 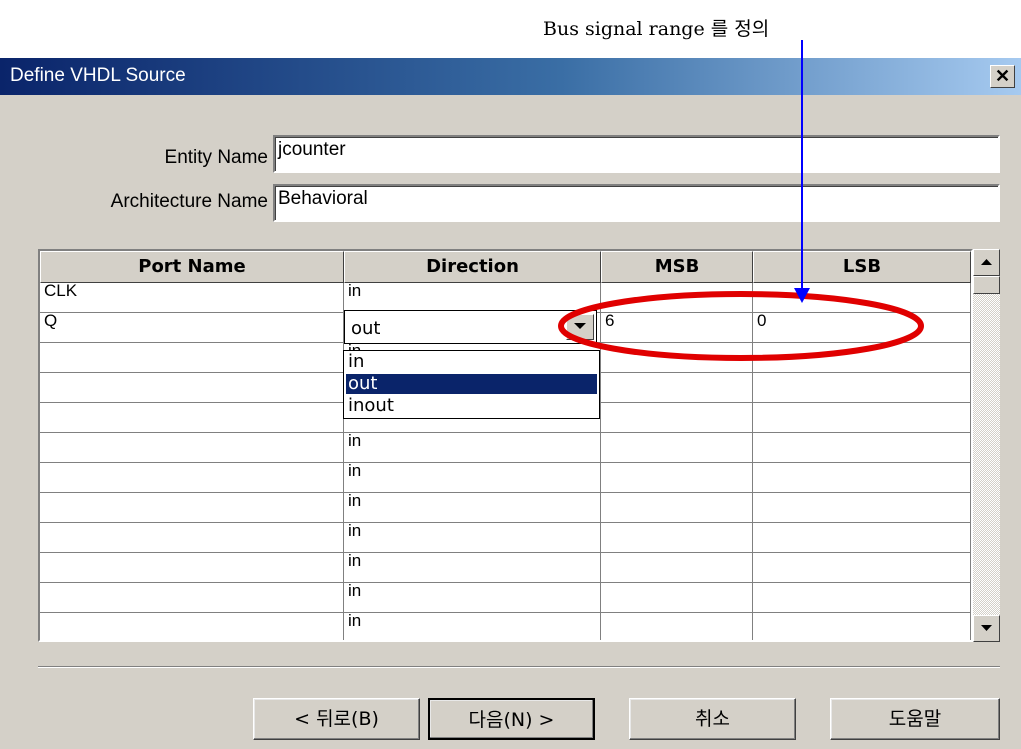 What do you see at coordinates (986, 445) in the screenshot?
I see `grid-scrollbar` at bounding box center [986, 445].